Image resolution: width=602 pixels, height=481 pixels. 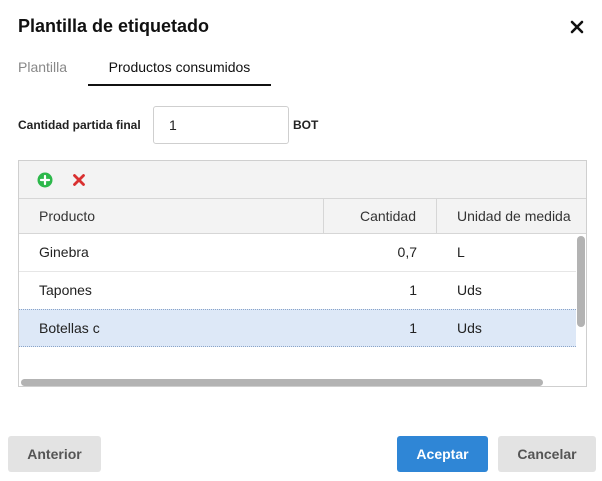 What do you see at coordinates (64, 252) in the screenshot?
I see `cell-producto: Ginebra` at bounding box center [64, 252].